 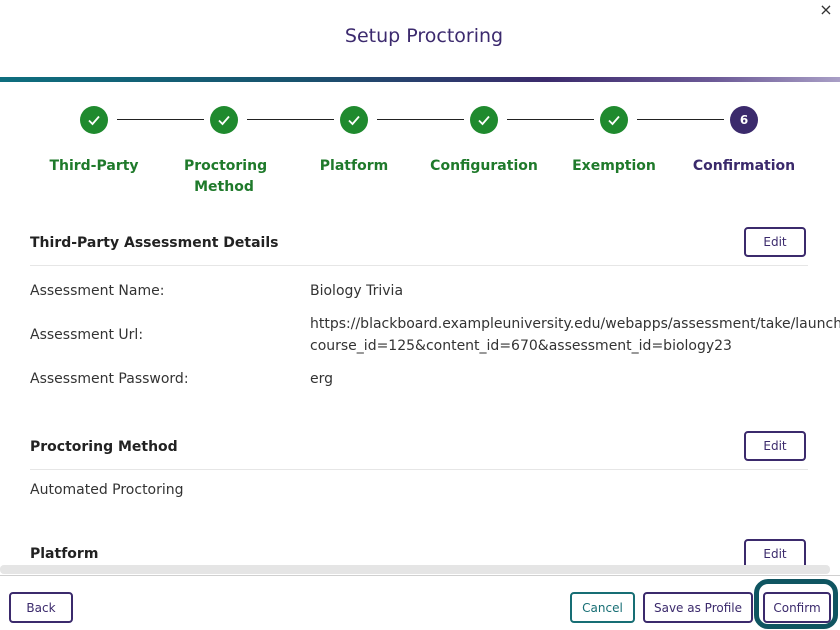 I want to click on assessment-url-label: Assessment Url:, so click(x=87, y=335).